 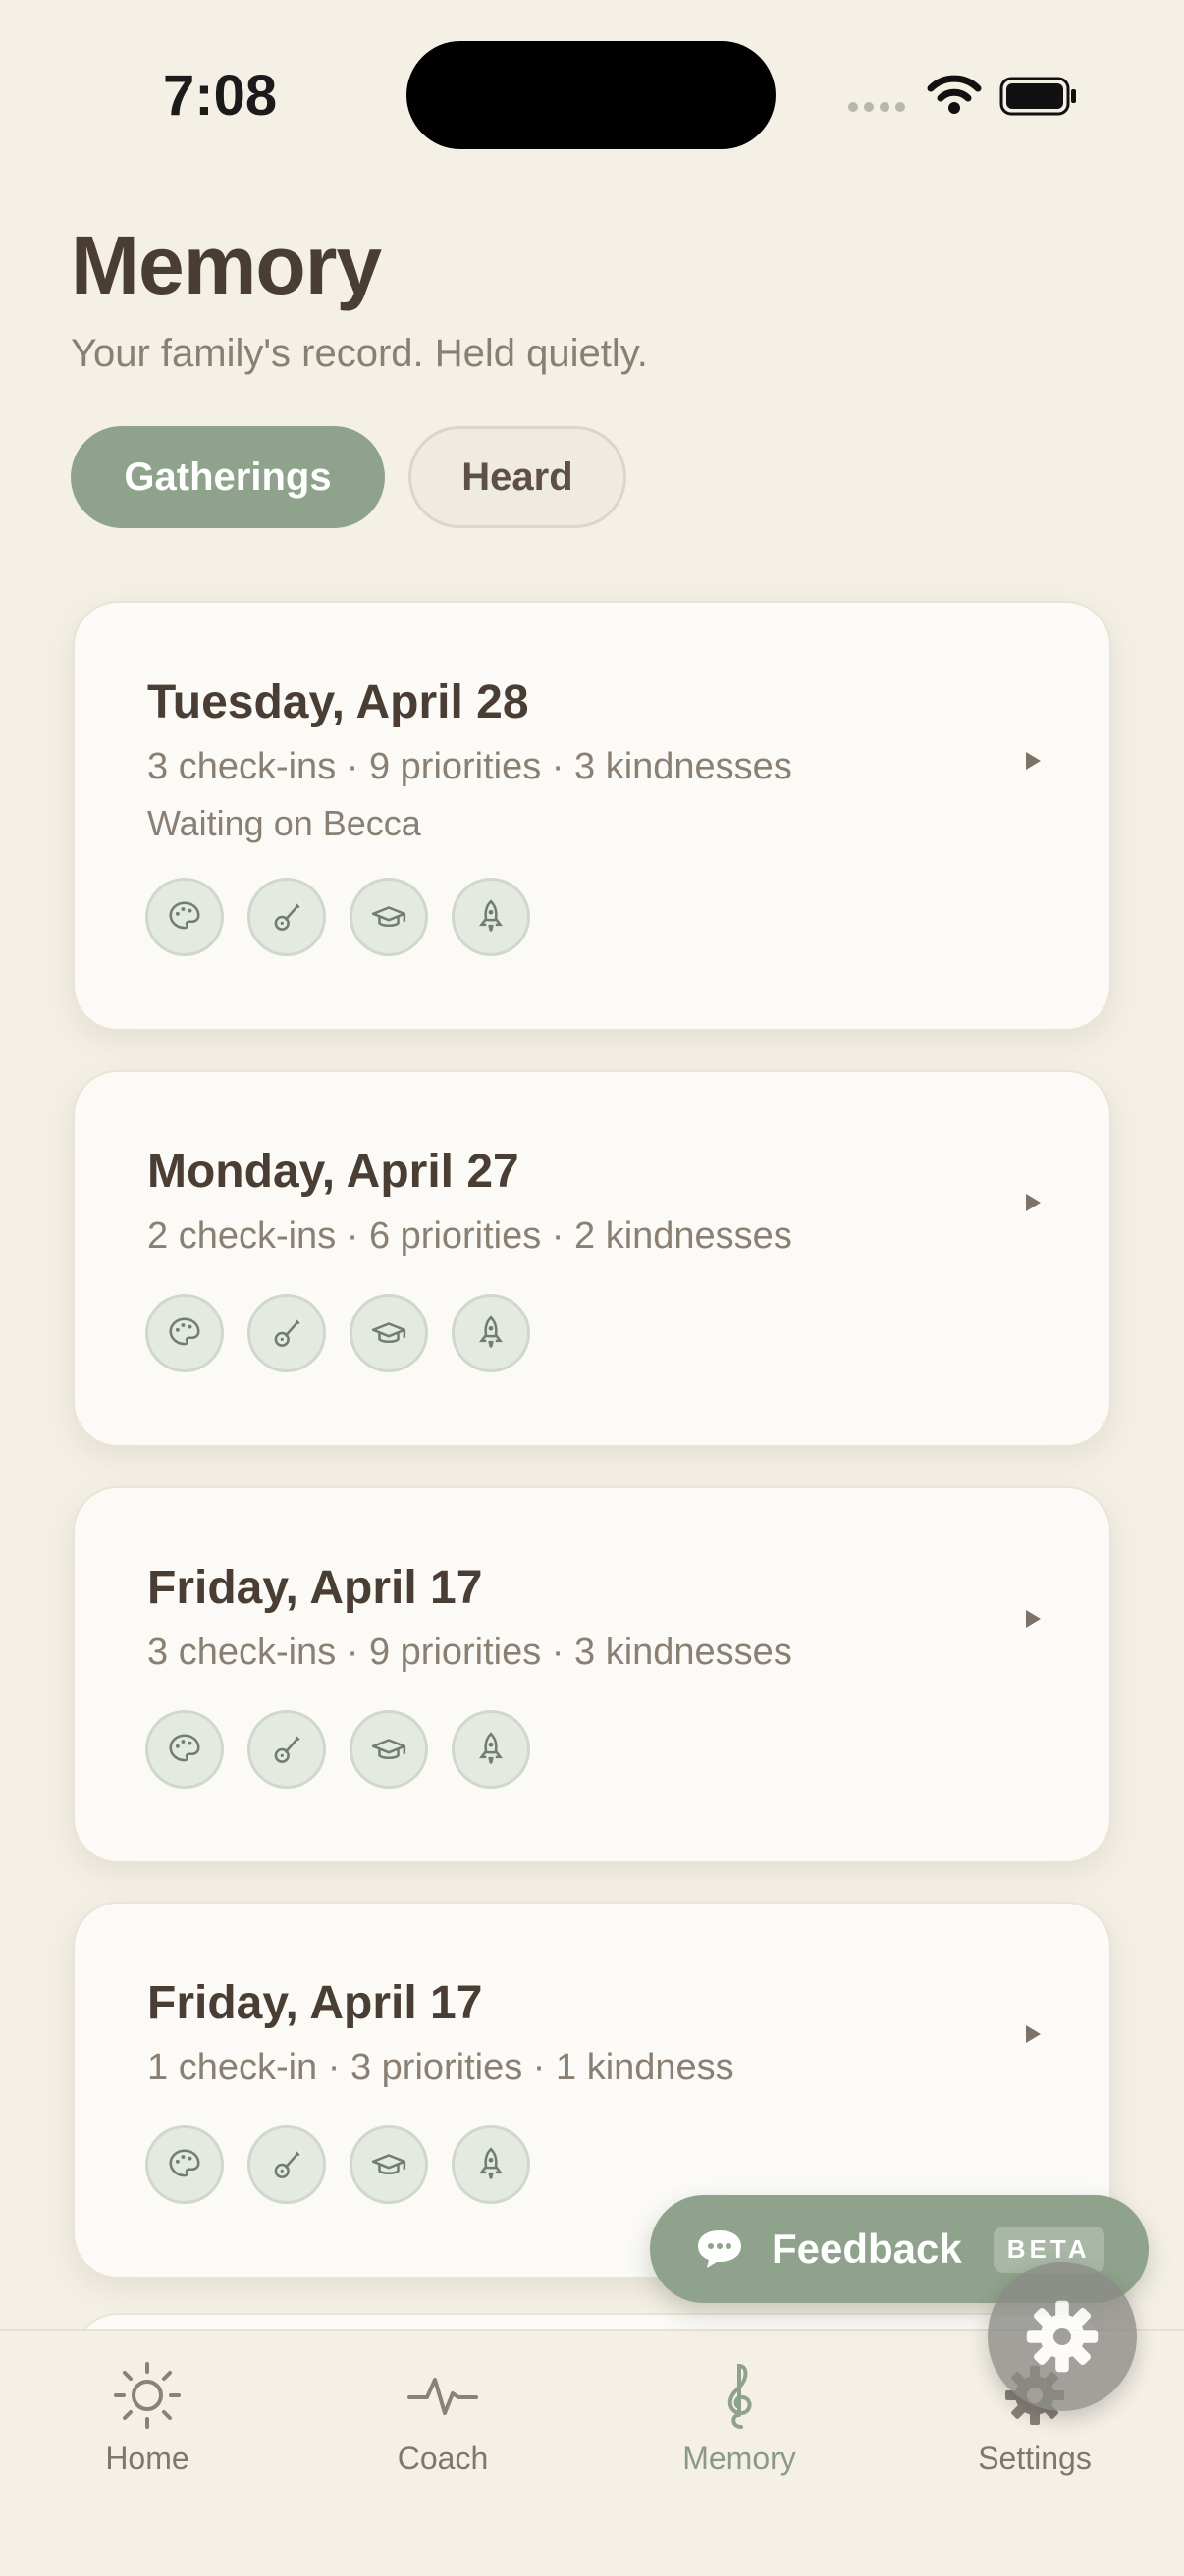 I want to click on card-summary: 1 check-in · 3 priorities · 1 kindness, so click(x=440, y=2067).